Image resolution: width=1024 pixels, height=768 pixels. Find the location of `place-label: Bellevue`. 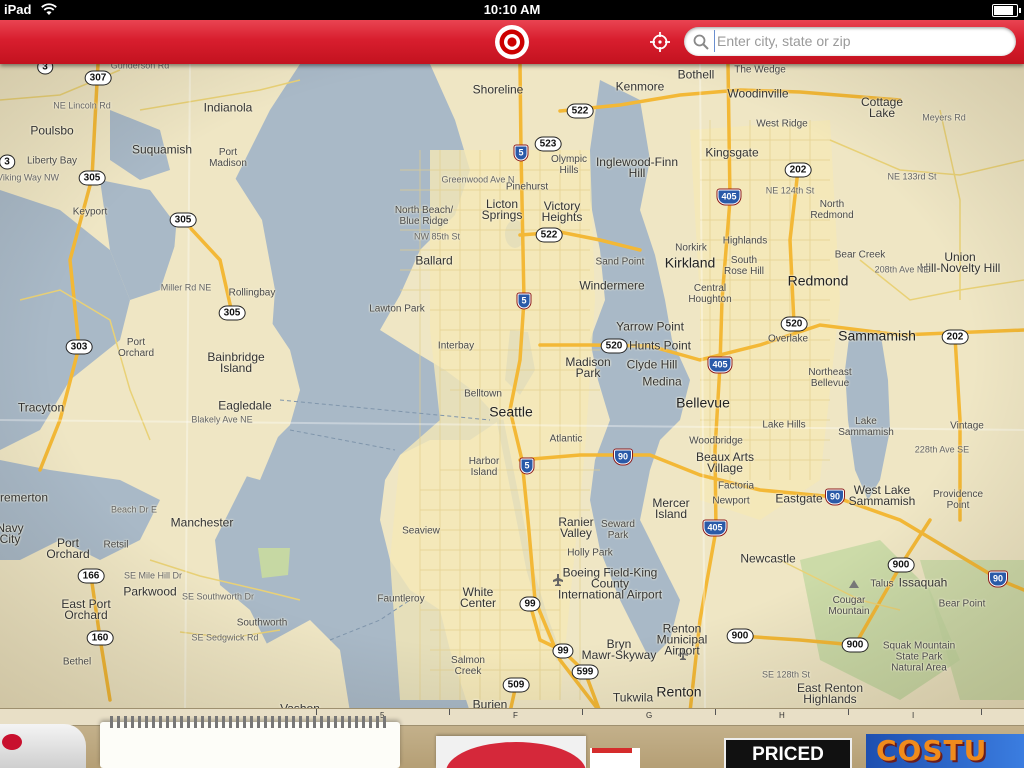

place-label: Bellevue is located at coordinates (703, 402).